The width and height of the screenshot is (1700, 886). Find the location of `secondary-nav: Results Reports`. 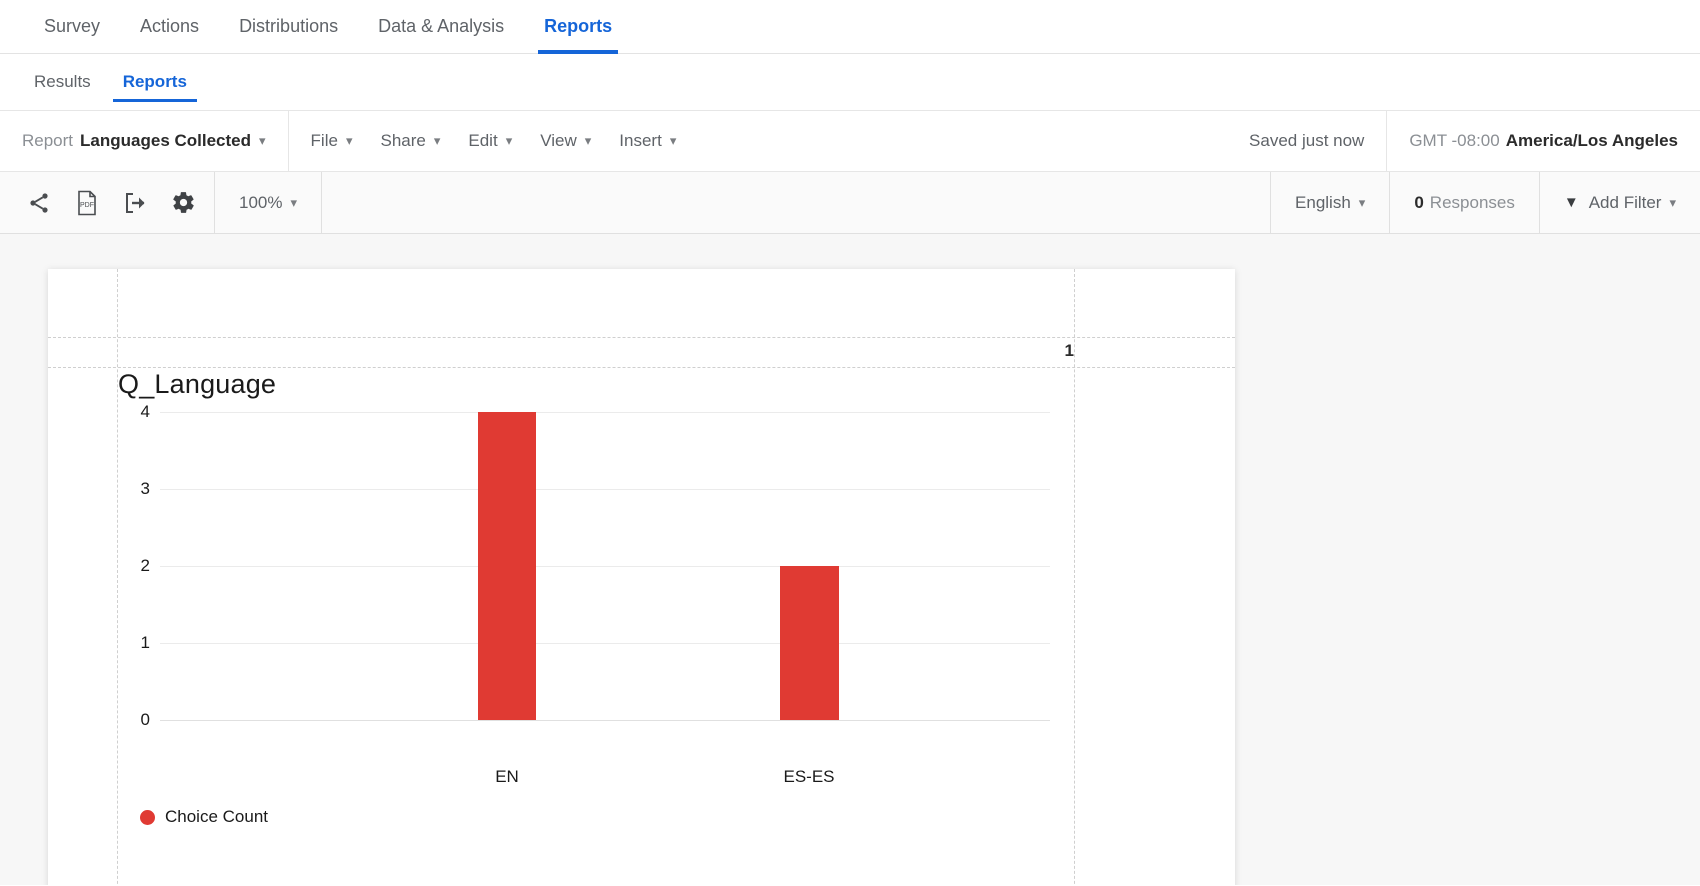

secondary-nav: Results Reports is located at coordinates (850, 82).